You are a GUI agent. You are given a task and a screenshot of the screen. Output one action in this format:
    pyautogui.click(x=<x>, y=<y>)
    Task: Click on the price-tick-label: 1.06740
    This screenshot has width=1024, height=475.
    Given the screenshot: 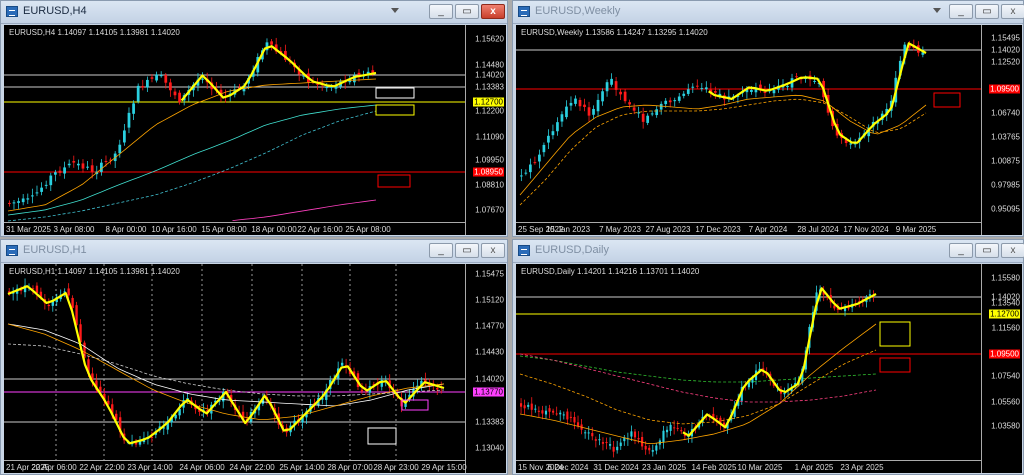 What is the action you would take?
    pyautogui.click(x=1005, y=113)
    